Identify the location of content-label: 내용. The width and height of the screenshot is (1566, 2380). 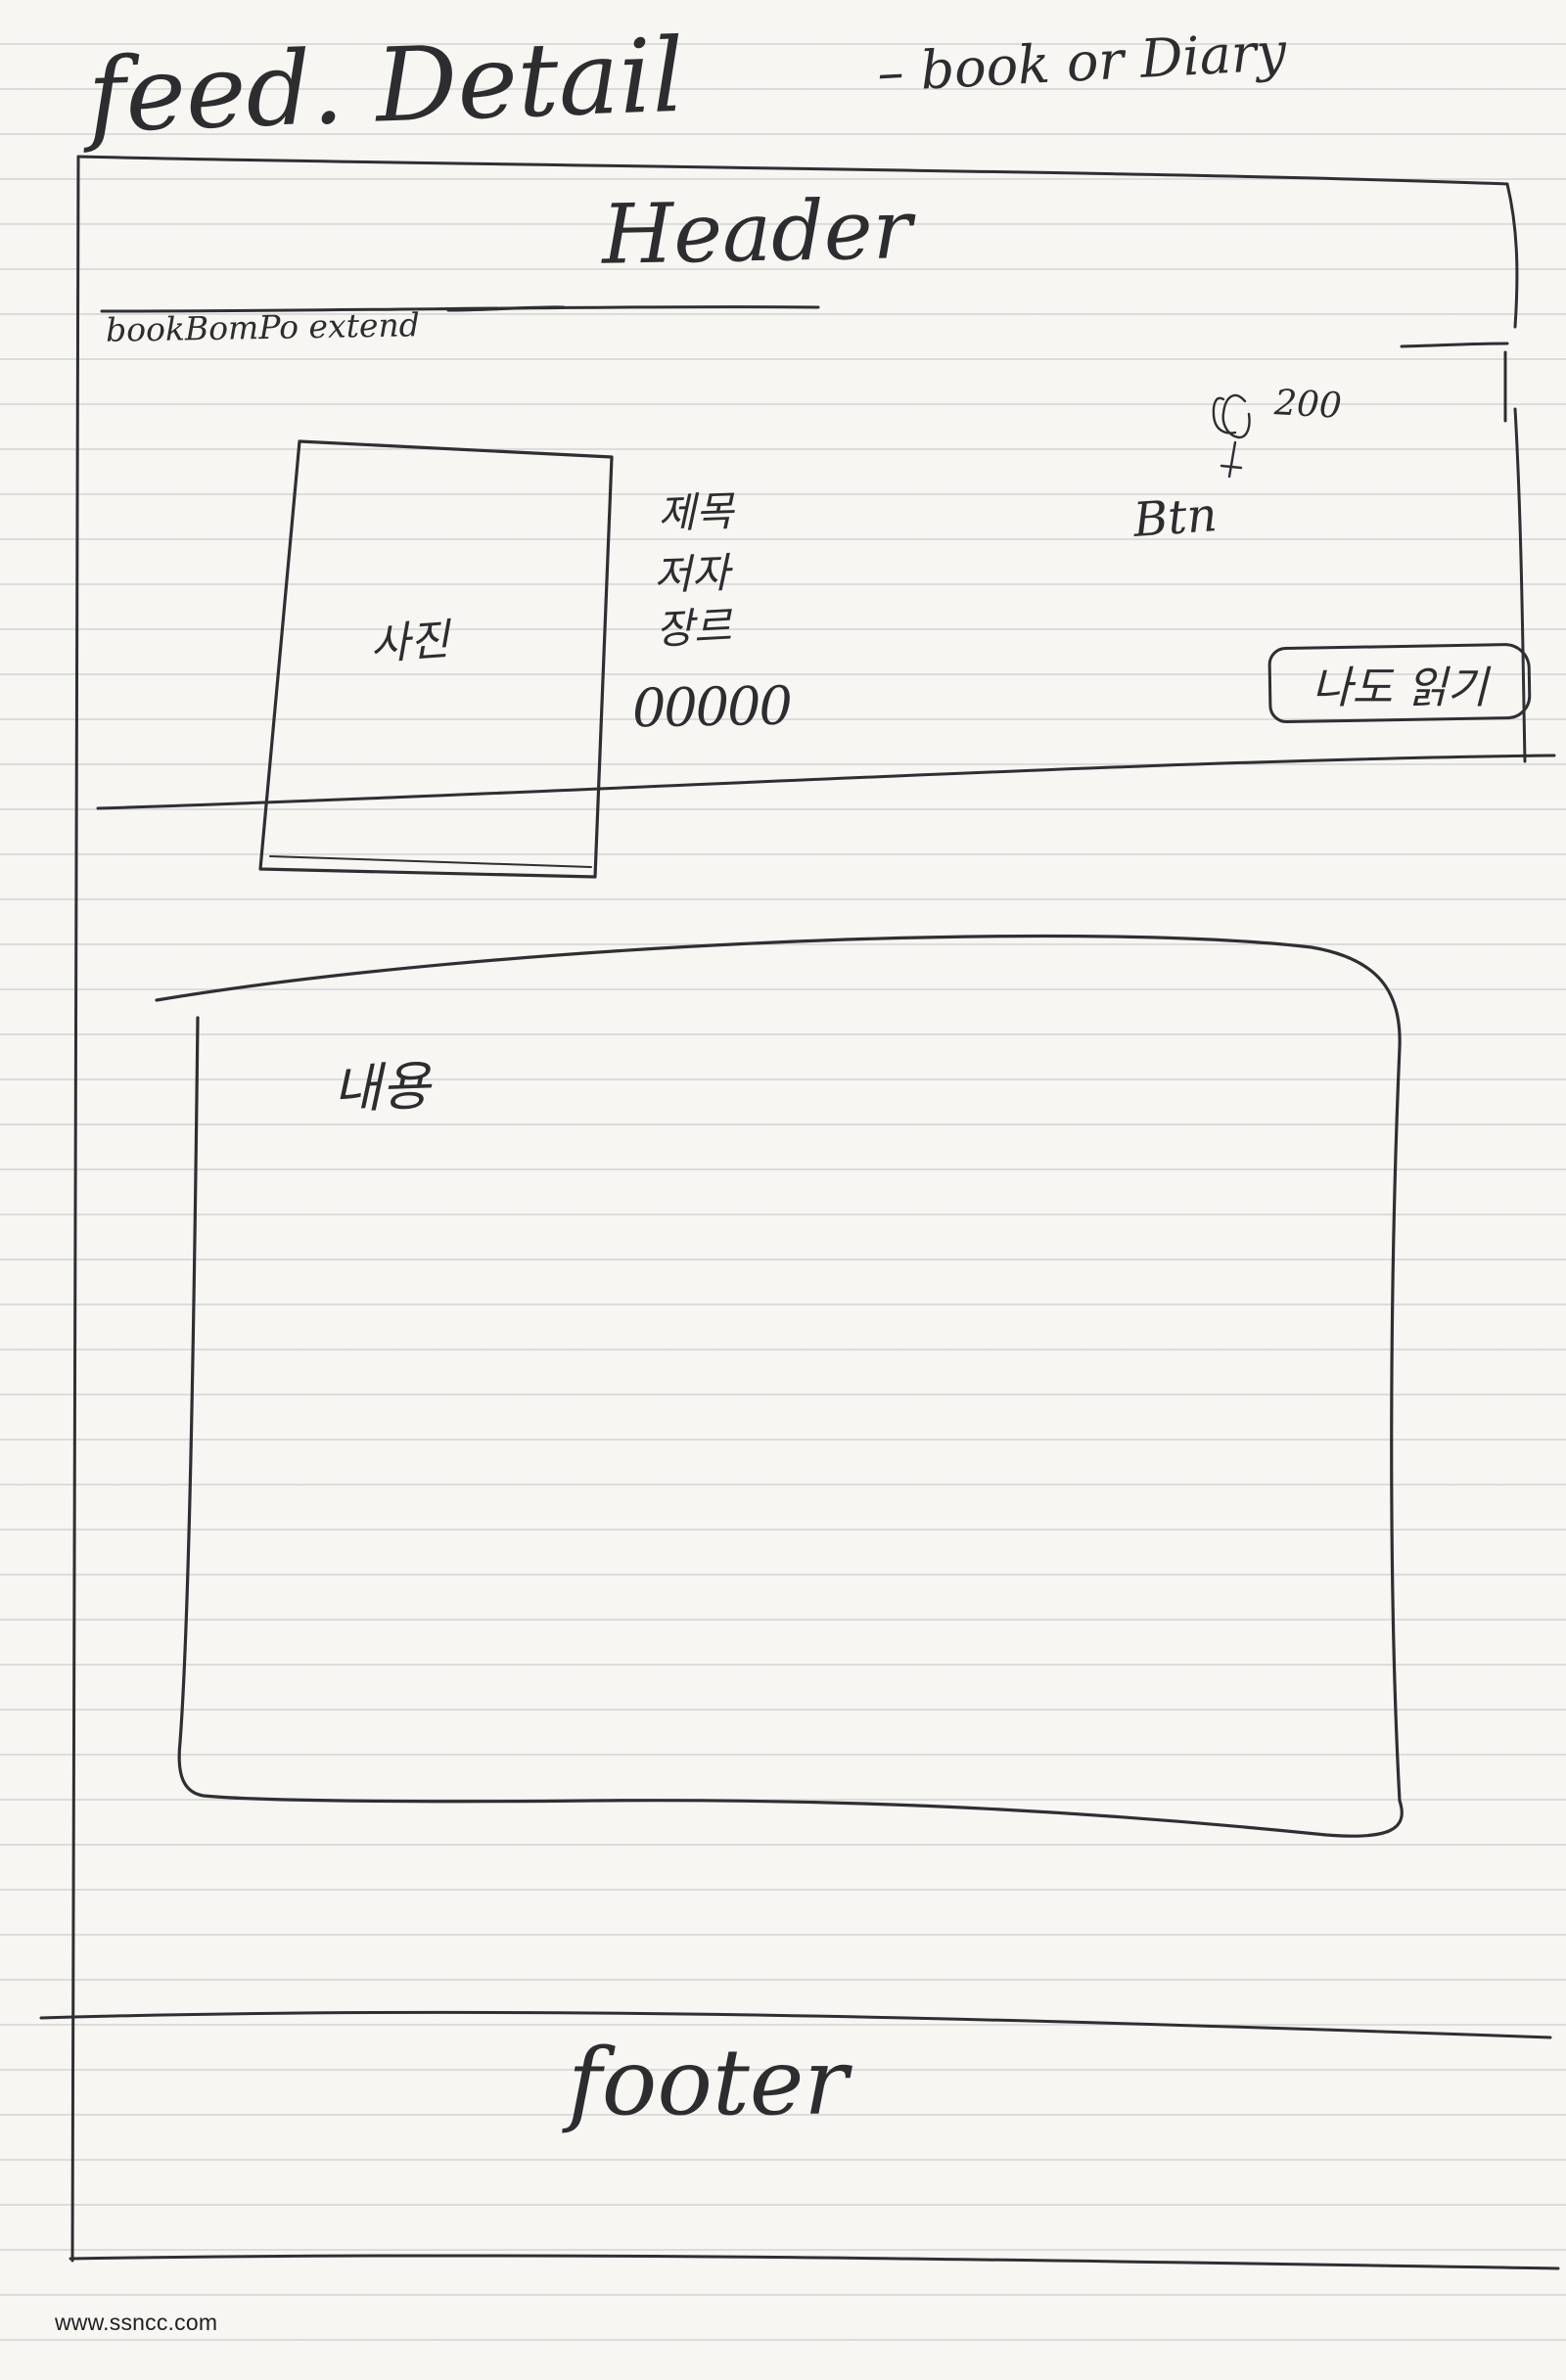
(382, 1088).